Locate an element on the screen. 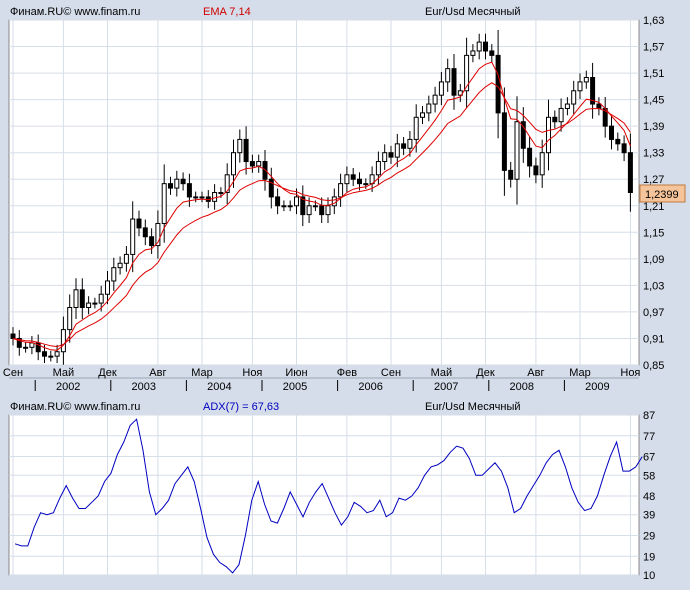  top-y-tick-label: 1,57 is located at coordinates (653, 48).